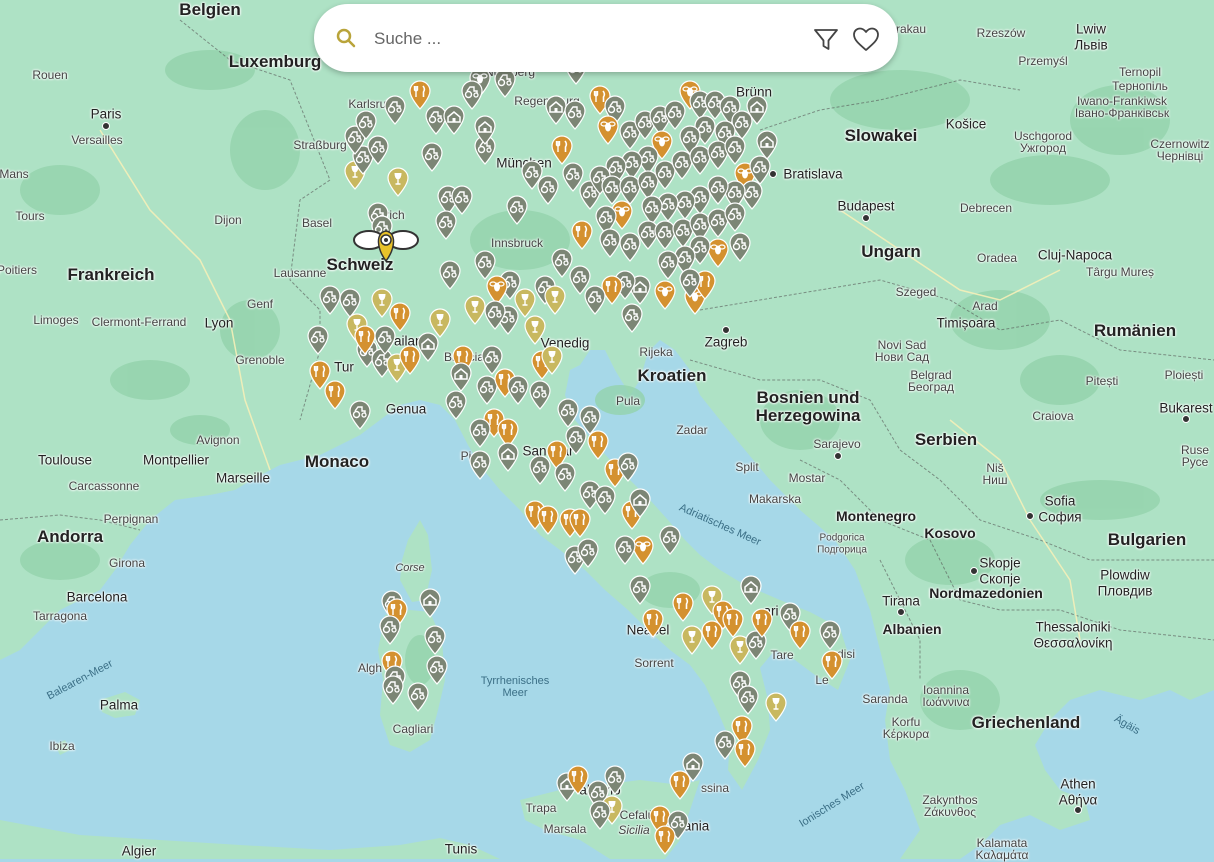 Image resolution: width=1214 pixels, height=862 pixels. I want to click on dot-athen, so click(1078, 810).